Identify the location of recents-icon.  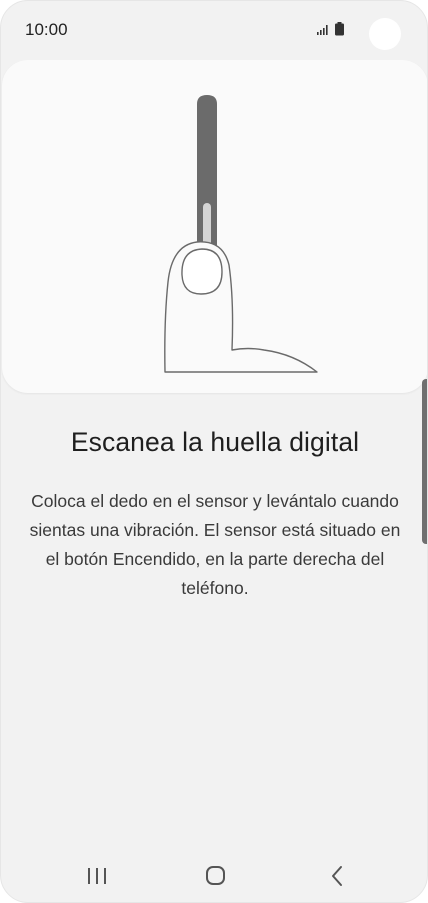
(97, 876).